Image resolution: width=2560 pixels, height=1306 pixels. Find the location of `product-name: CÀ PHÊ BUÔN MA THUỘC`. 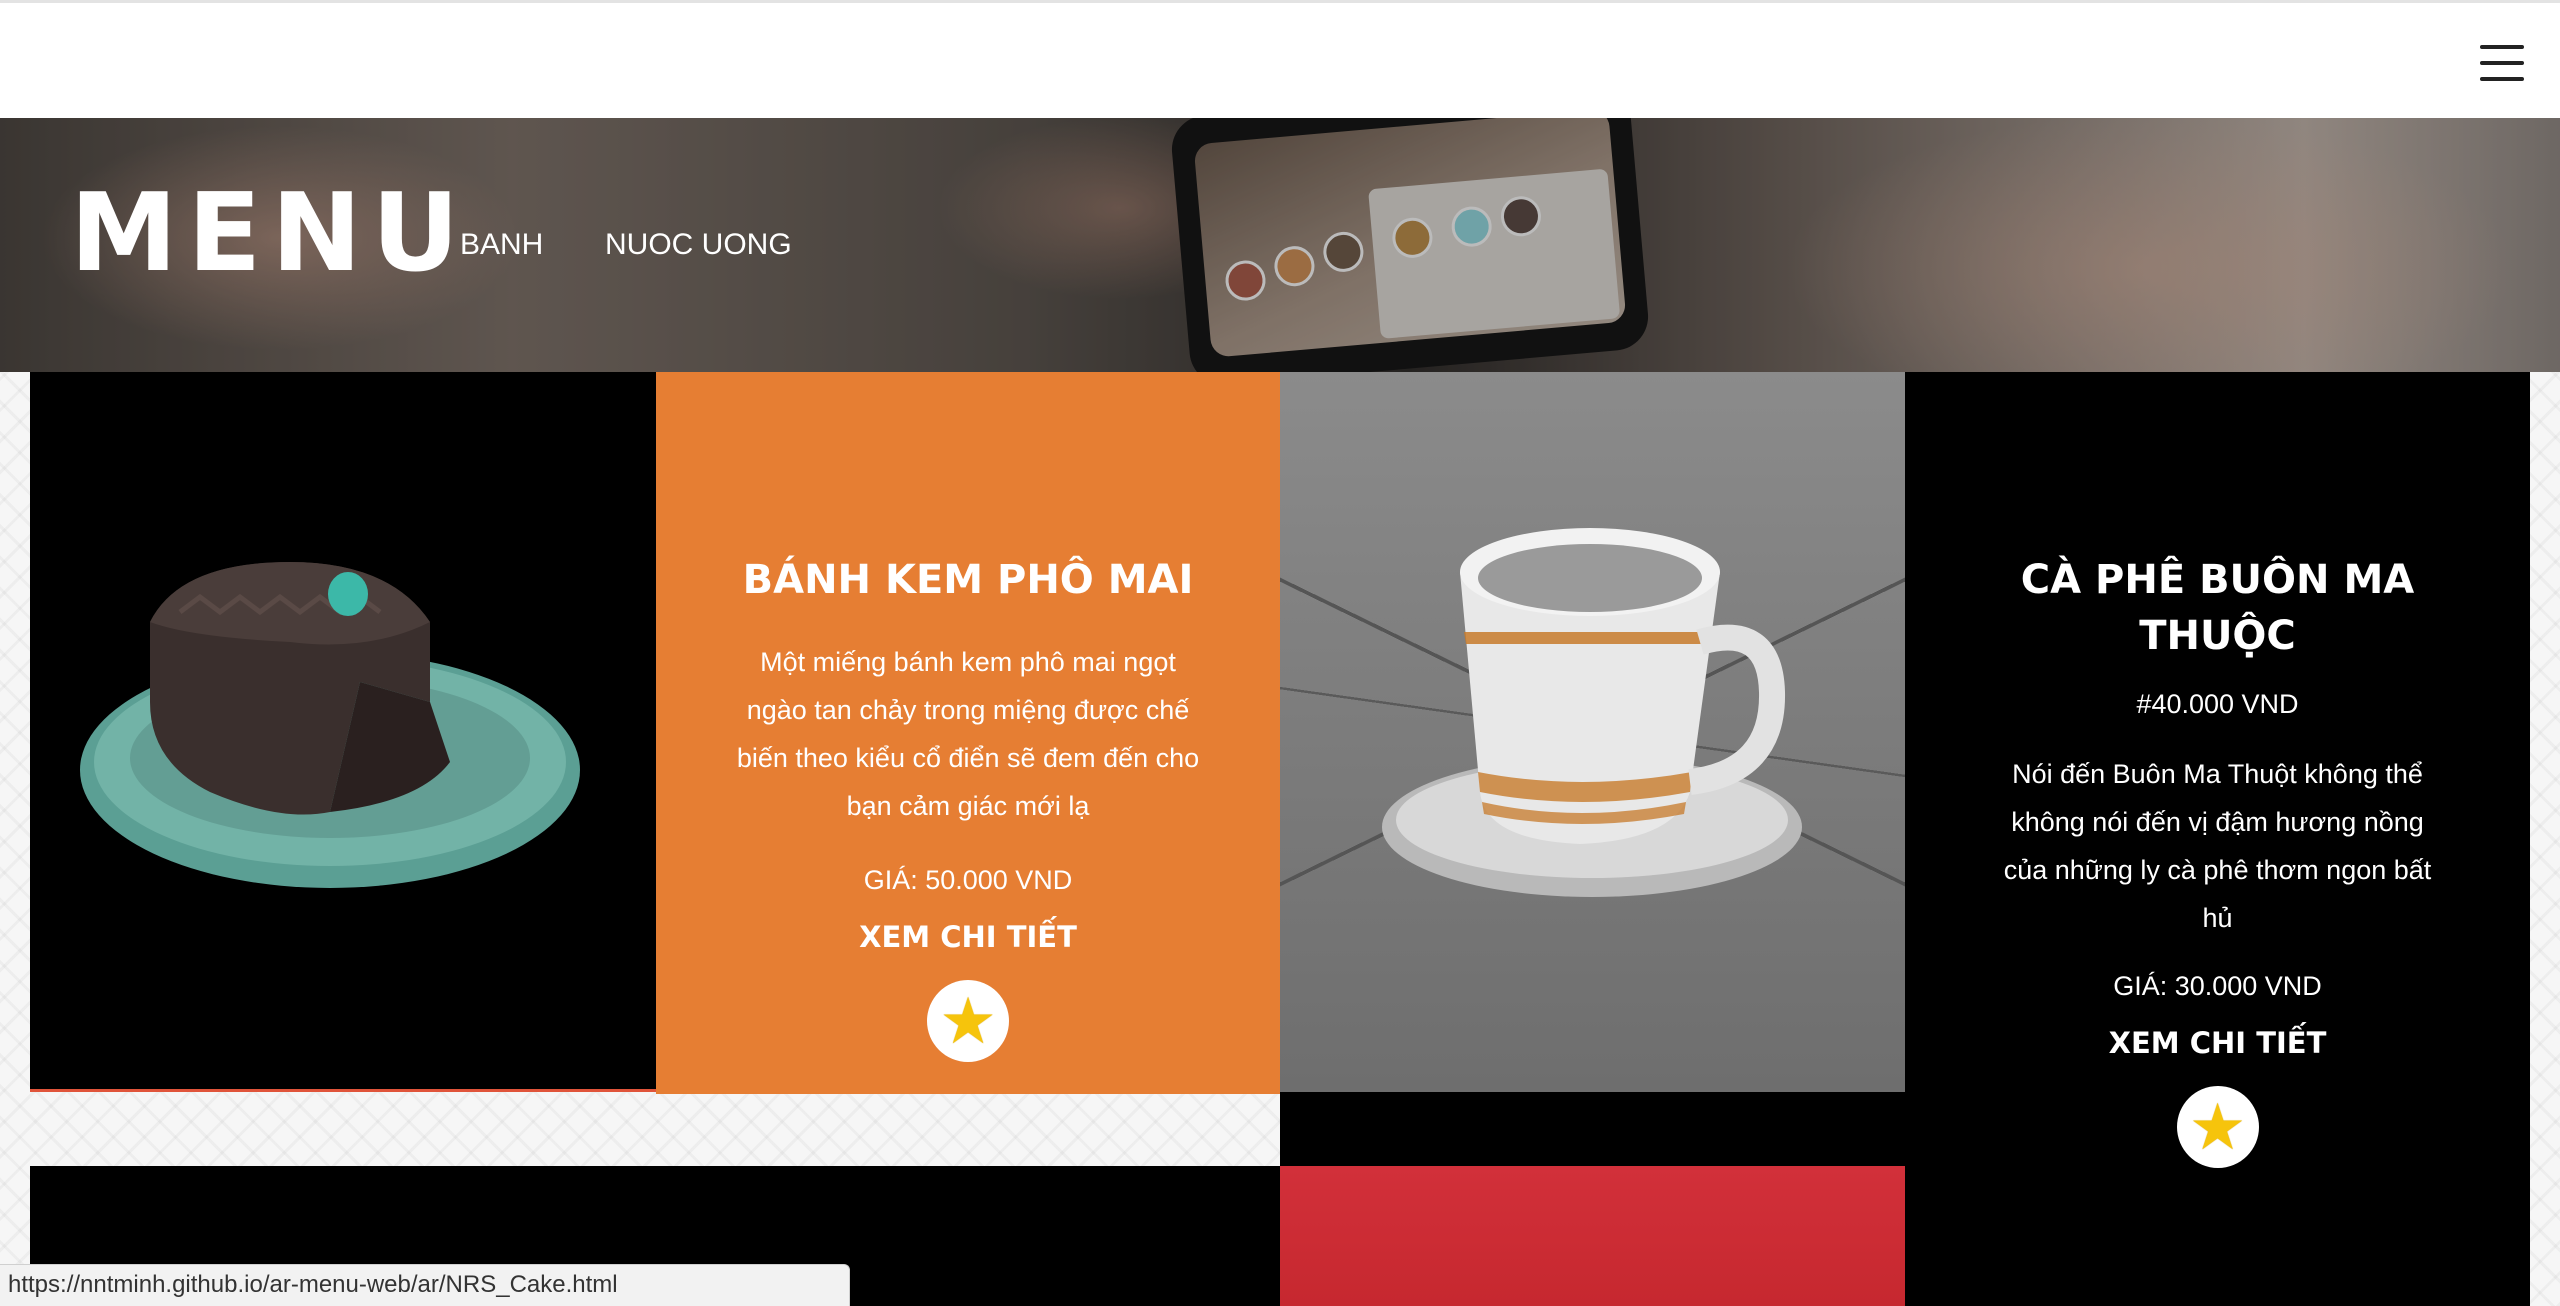

product-name: CÀ PHÊ BUÔN MA THUỘC is located at coordinates (2217, 608).